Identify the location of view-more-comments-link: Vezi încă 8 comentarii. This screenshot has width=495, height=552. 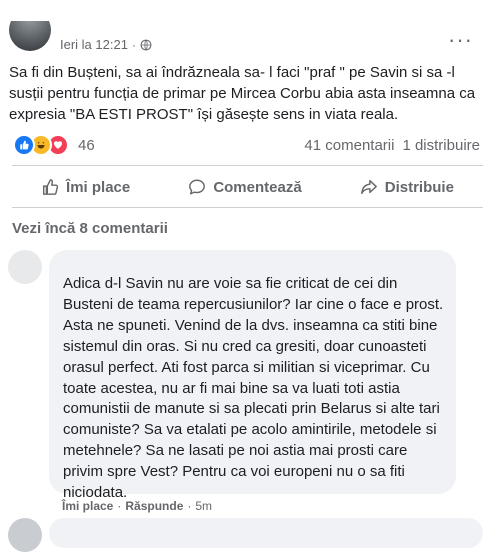
(90, 228).